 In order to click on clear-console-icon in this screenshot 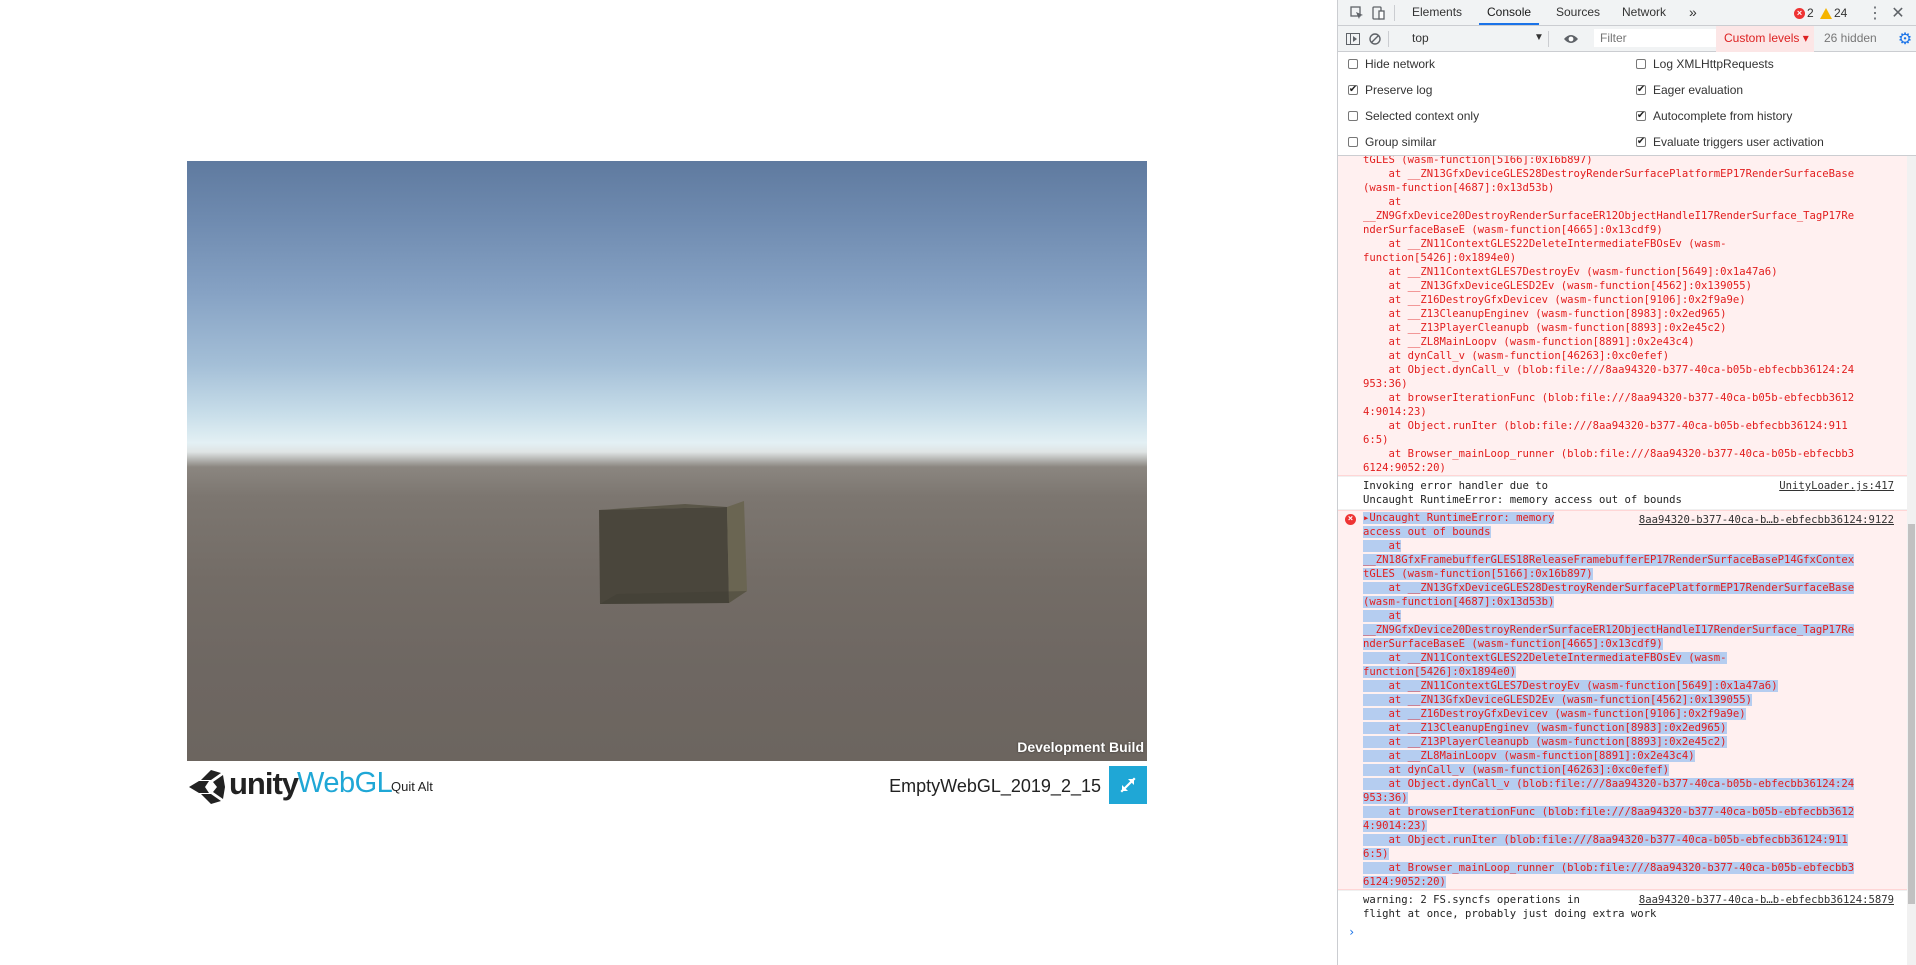, I will do `click(1375, 39)`.